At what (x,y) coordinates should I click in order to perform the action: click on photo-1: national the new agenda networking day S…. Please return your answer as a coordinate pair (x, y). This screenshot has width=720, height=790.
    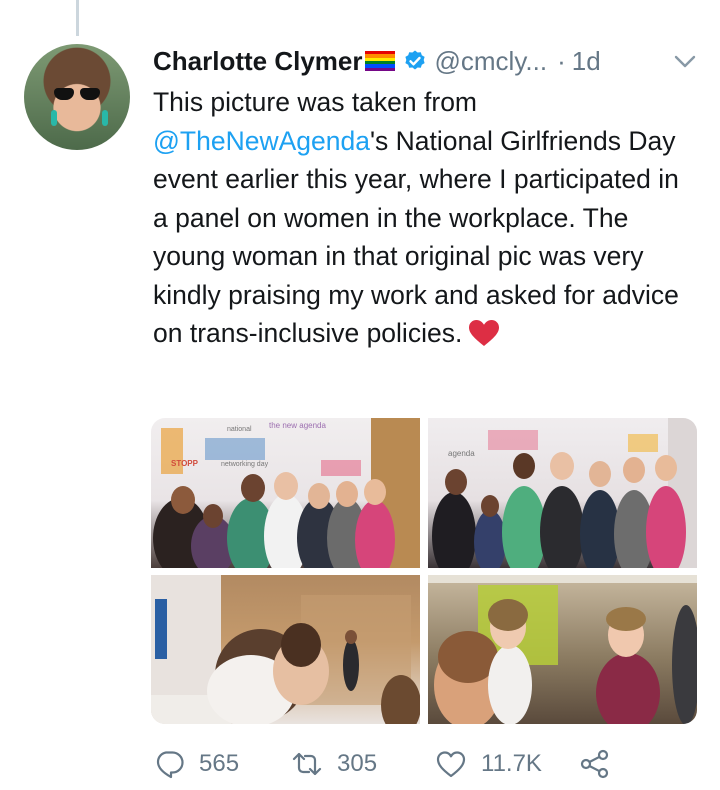
    Looking at the image, I should click on (285, 493).